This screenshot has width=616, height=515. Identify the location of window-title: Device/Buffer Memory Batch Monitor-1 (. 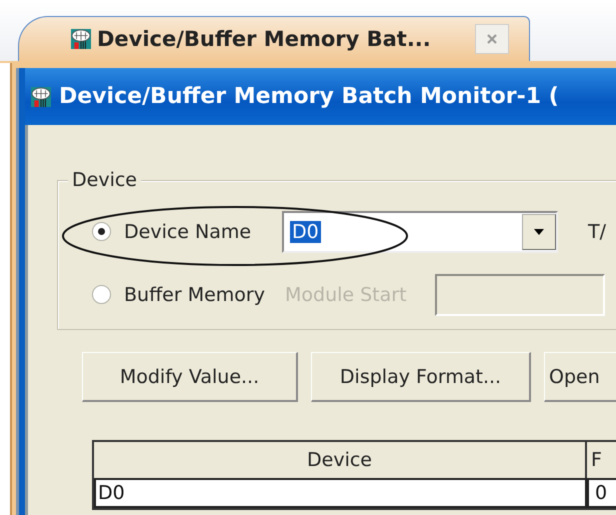
(309, 96).